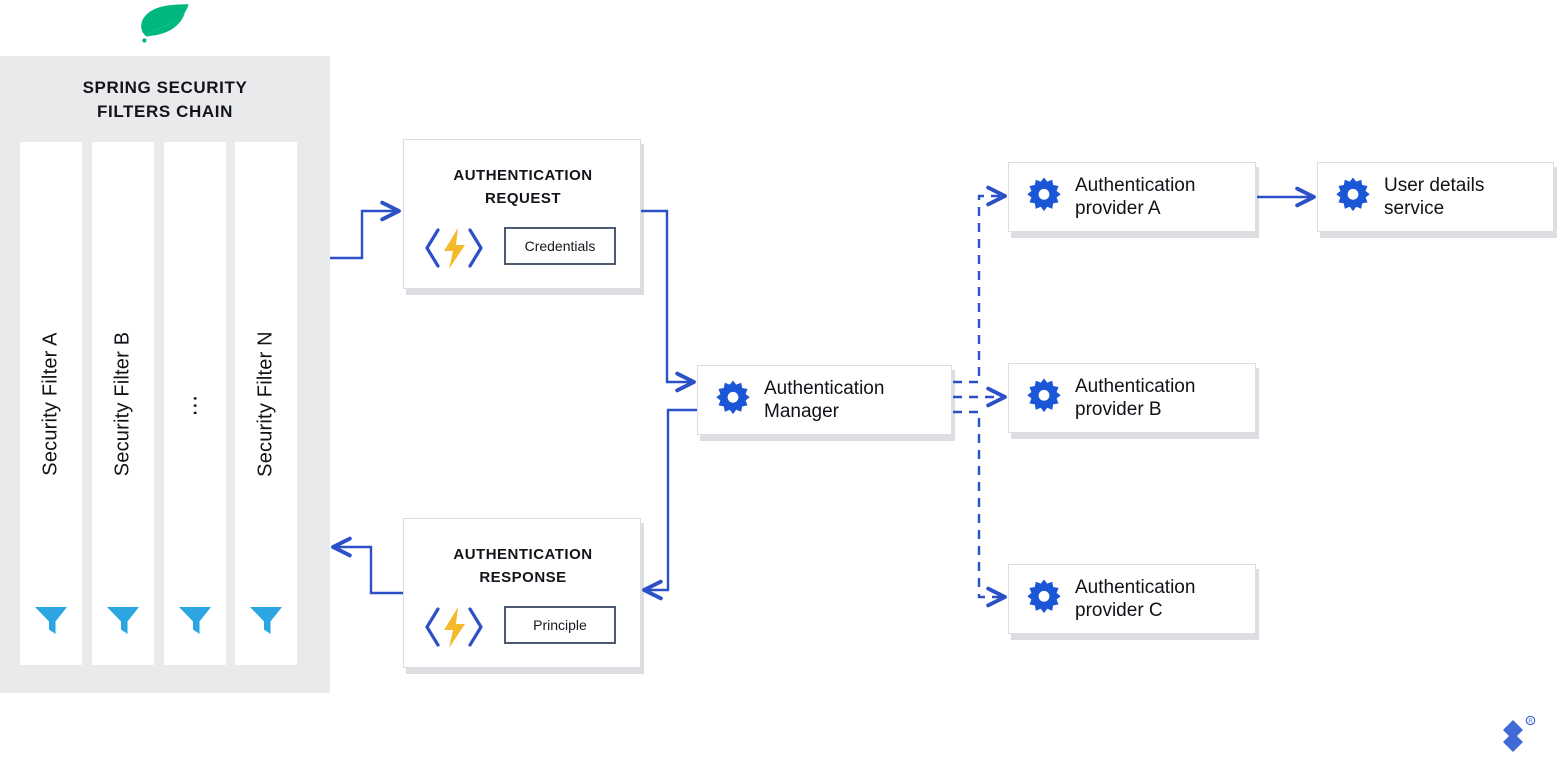 The height and width of the screenshot is (760, 1560). I want to click on wire-manager-to-provider-c, so click(980, 509).